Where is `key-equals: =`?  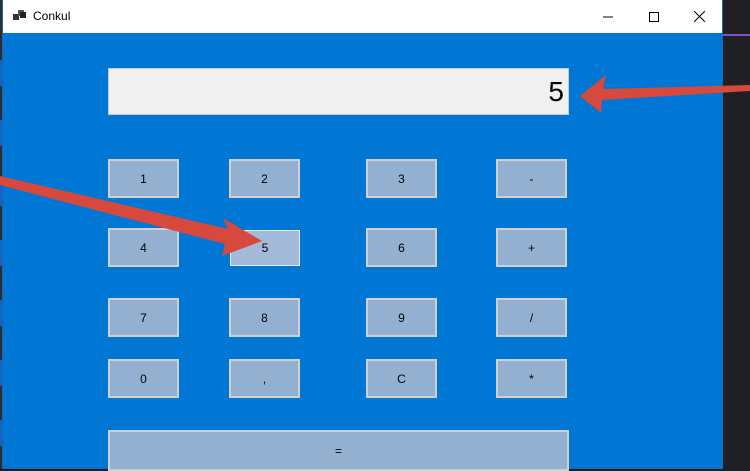 key-equals: = is located at coordinates (338, 450).